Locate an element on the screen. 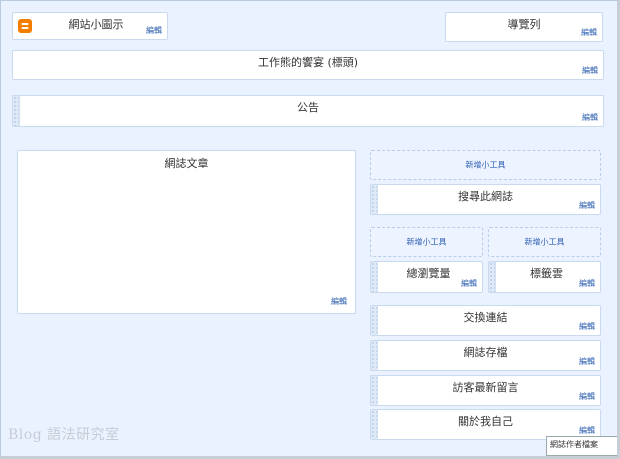 The width and height of the screenshot is (620, 459). labels-edit-link: 編輯 is located at coordinates (587, 283).